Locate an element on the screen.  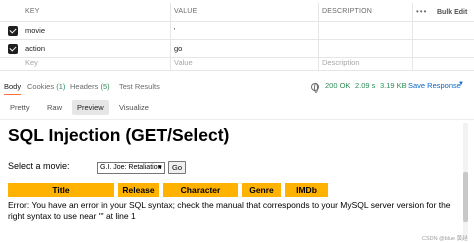
header-value: VALUE is located at coordinates (245, 12).